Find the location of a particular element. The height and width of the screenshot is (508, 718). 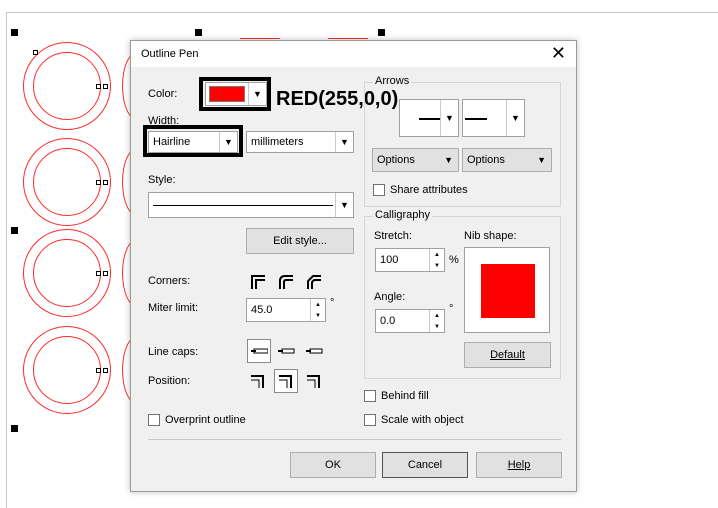

help-button: Help is located at coordinates (519, 465).